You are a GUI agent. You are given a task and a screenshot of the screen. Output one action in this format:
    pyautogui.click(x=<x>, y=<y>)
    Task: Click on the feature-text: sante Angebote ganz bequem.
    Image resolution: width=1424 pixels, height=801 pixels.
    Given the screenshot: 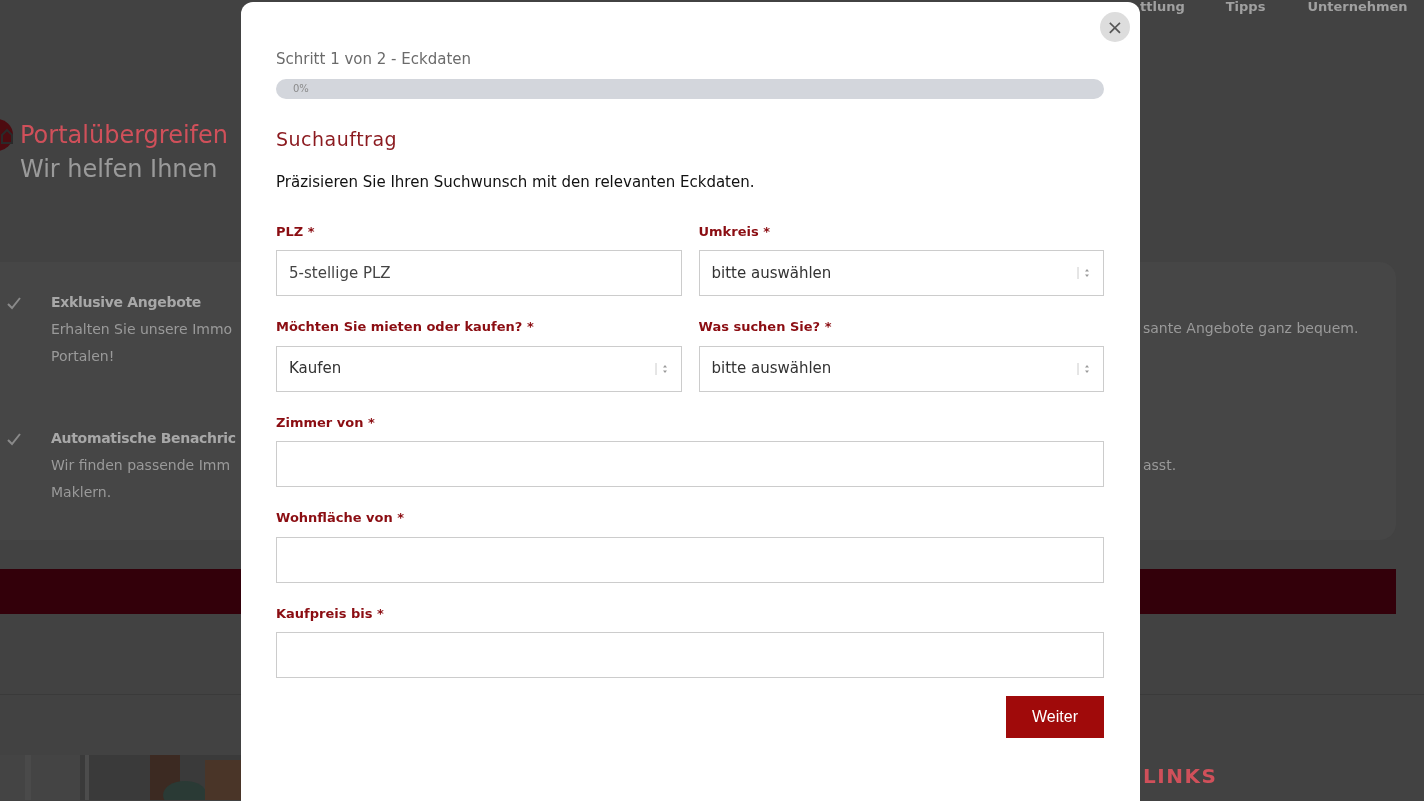 What is the action you would take?
    pyautogui.click(x=1251, y=328)
    